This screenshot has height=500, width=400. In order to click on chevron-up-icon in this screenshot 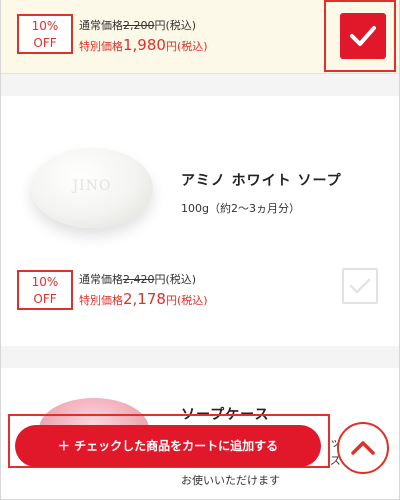, I will do `click(363, 448)`.